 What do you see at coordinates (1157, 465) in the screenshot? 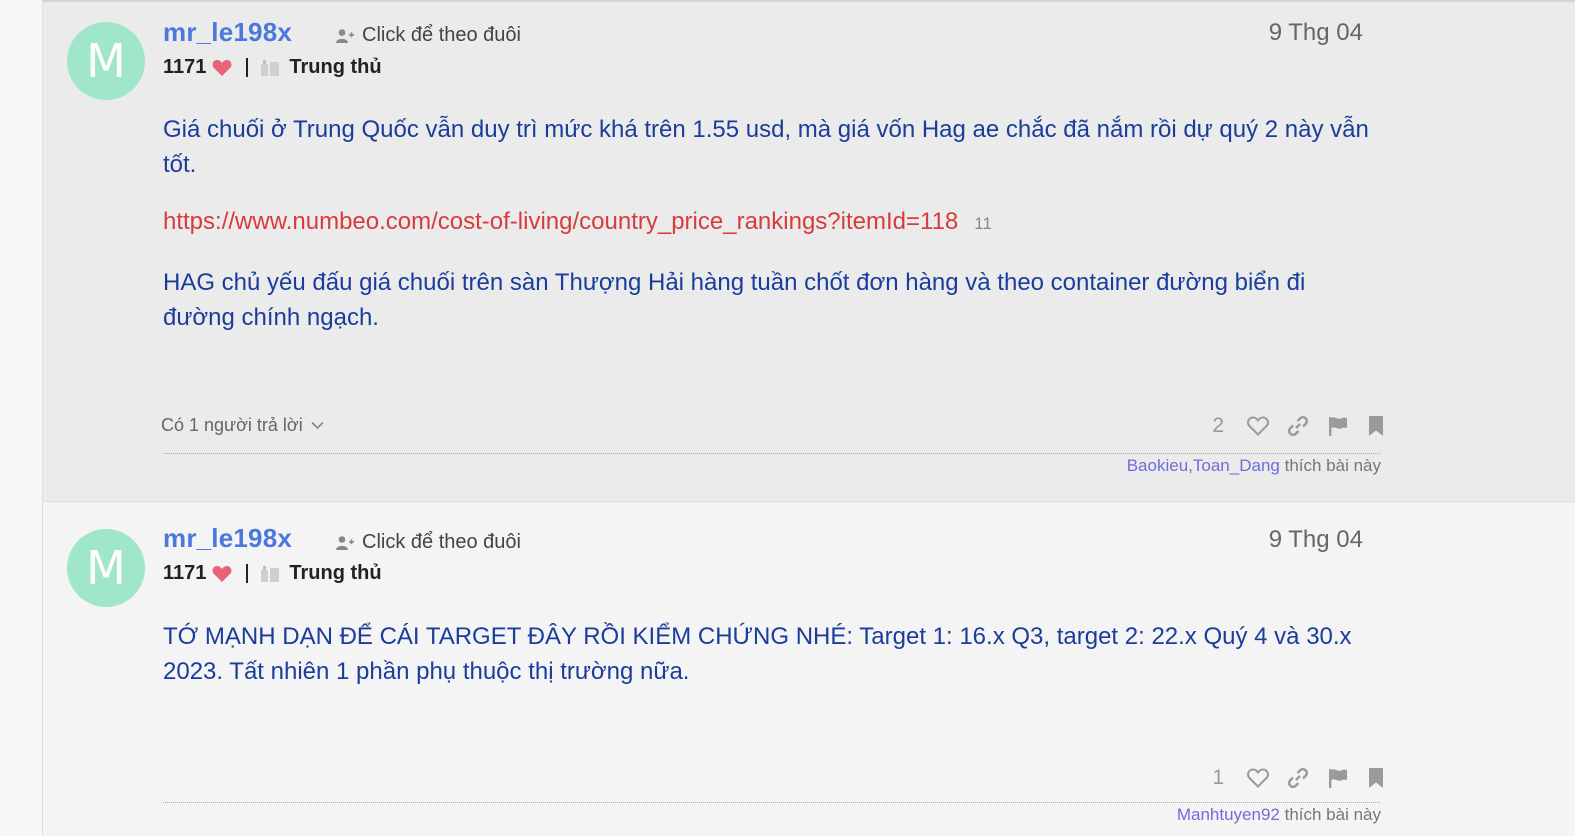
I see `liker-link: Baokieu` at bounding box center [1157, 465].